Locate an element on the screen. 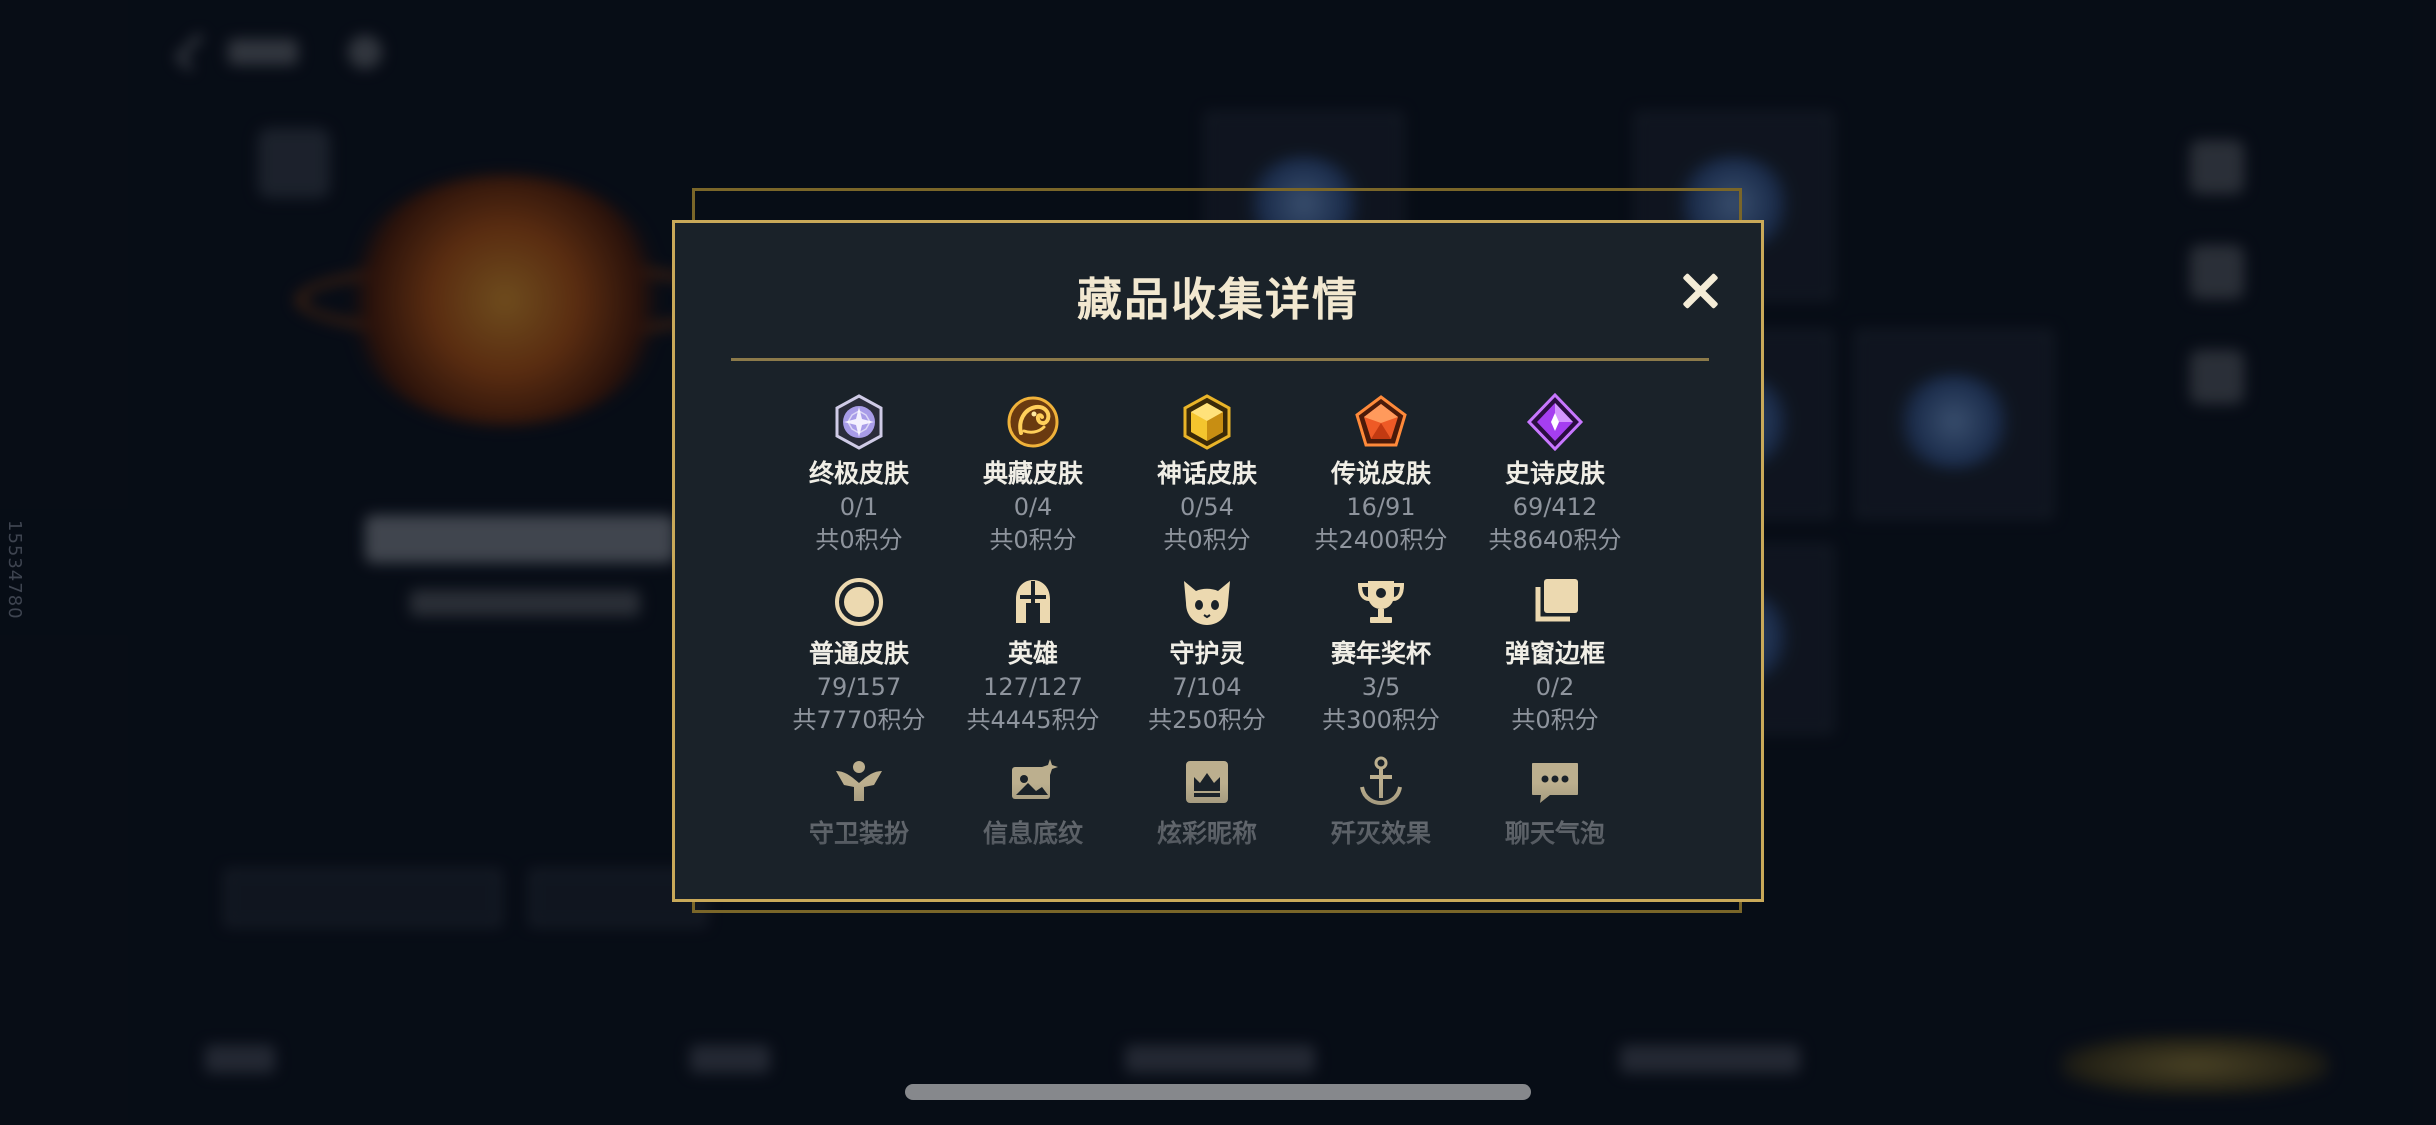  guardian-spirit-icon is located at coordinates (1207, 603).